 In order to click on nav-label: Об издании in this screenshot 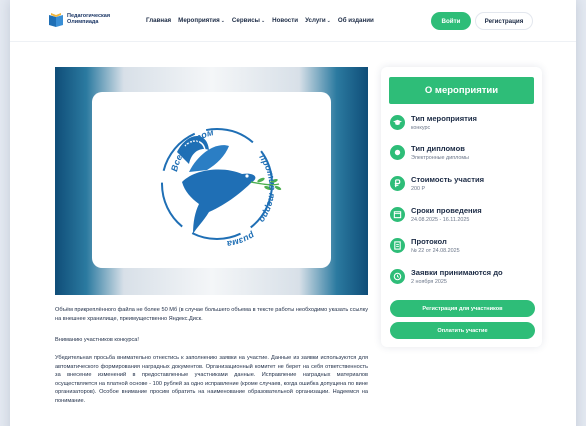, I will do `click(355, 20)`.